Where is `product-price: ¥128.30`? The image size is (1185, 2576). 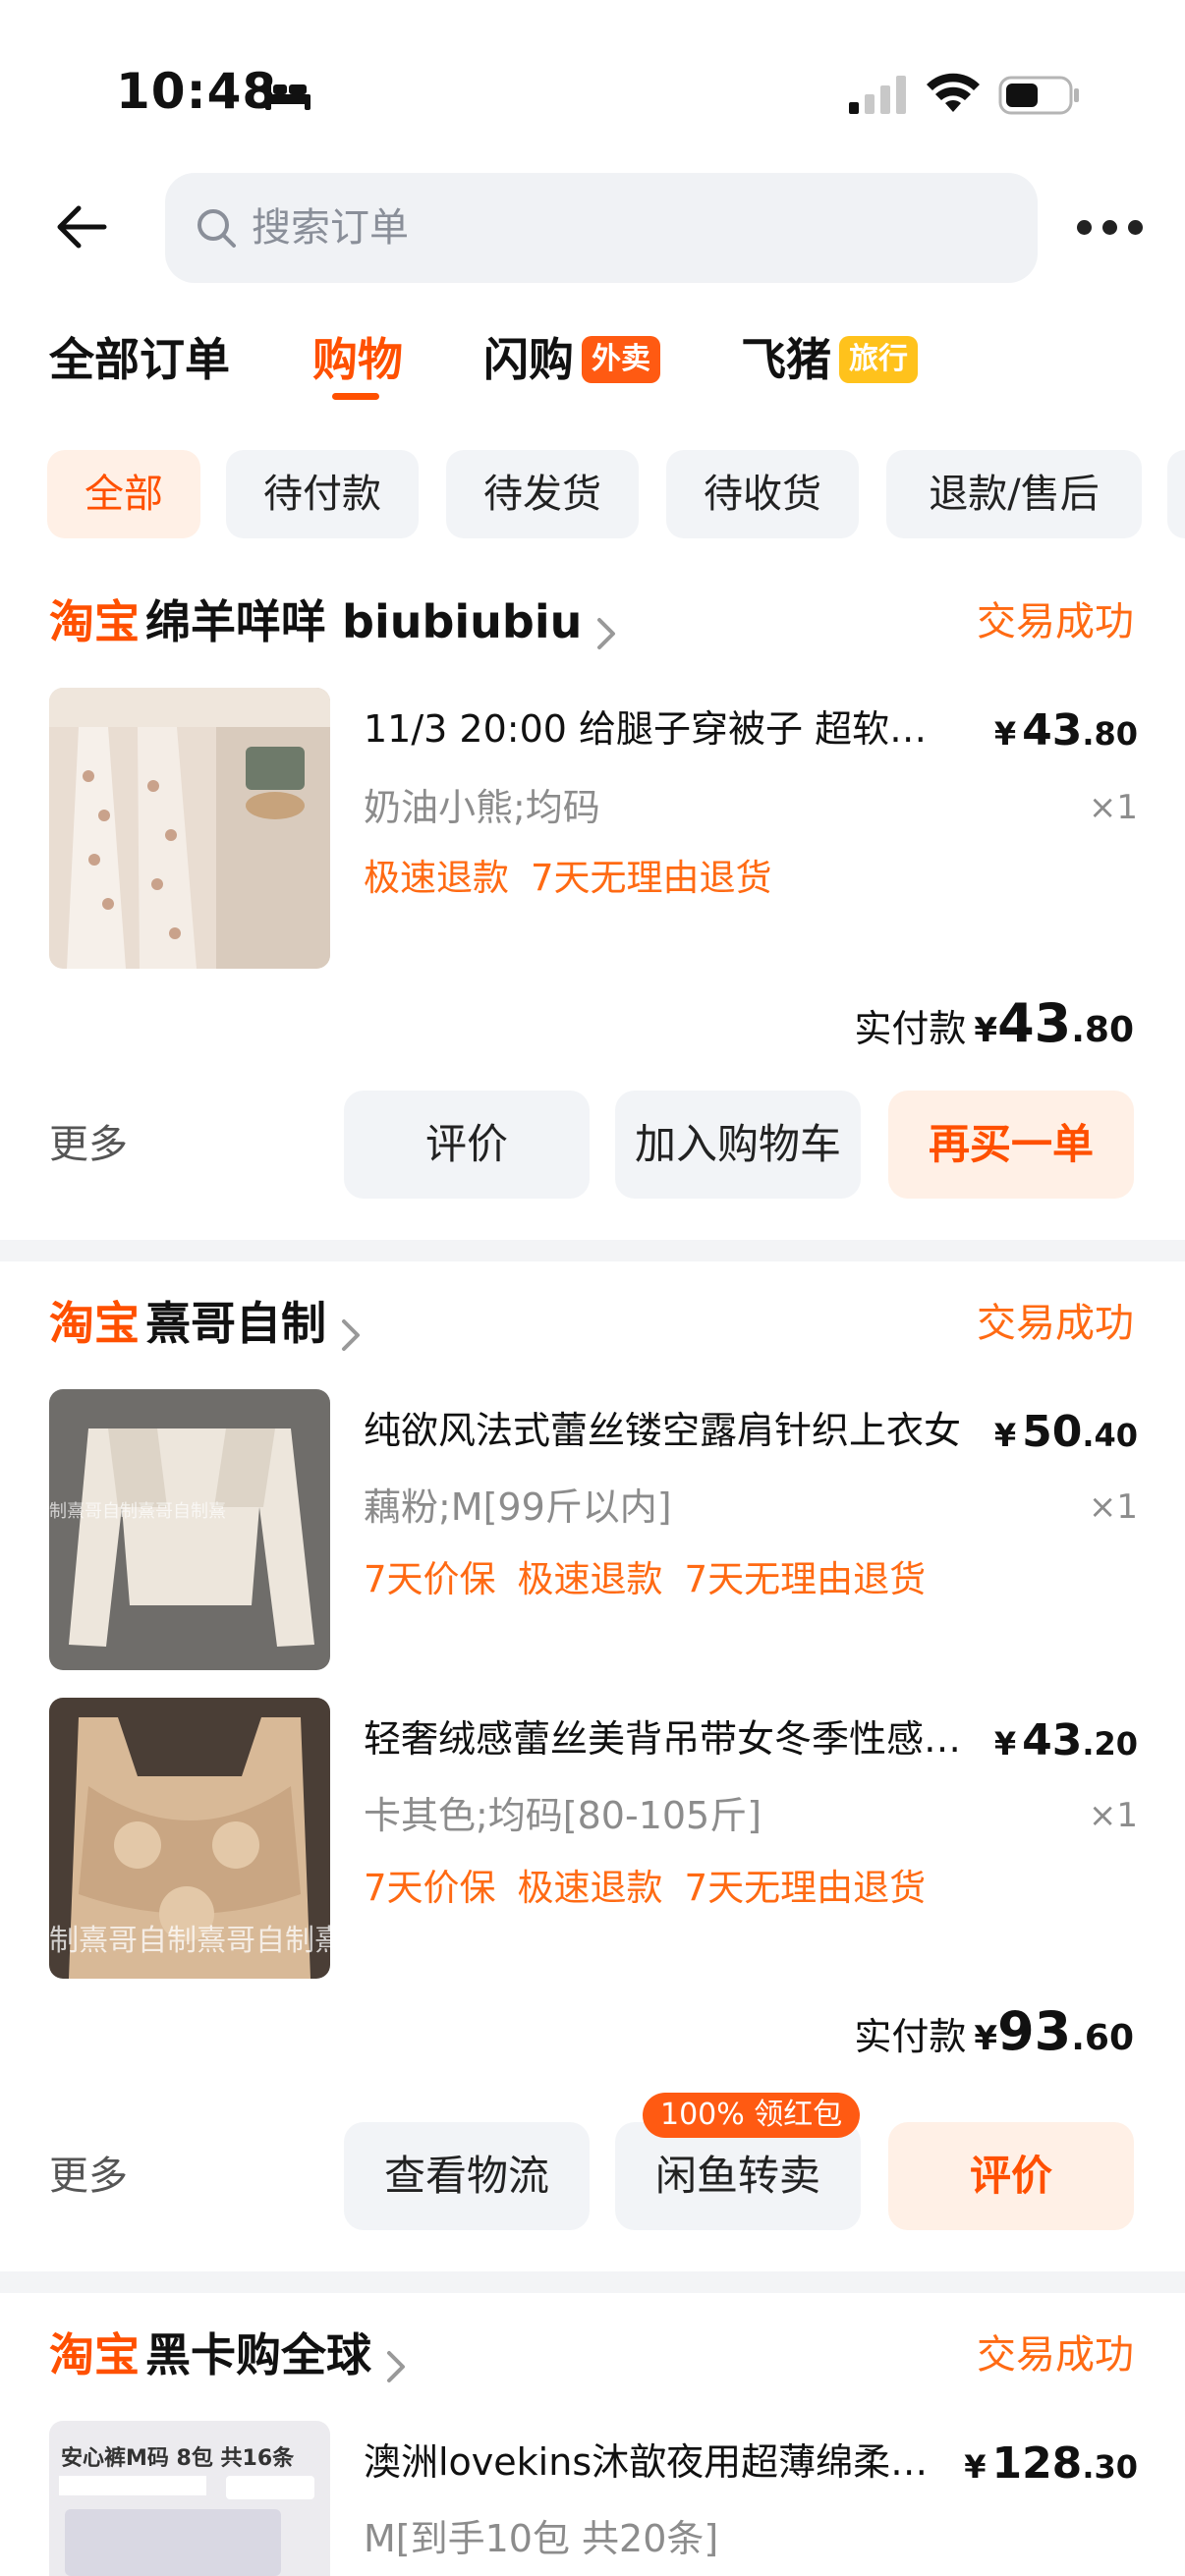 product-price: ¥128.30 is located at coordinates (1051, 2463).